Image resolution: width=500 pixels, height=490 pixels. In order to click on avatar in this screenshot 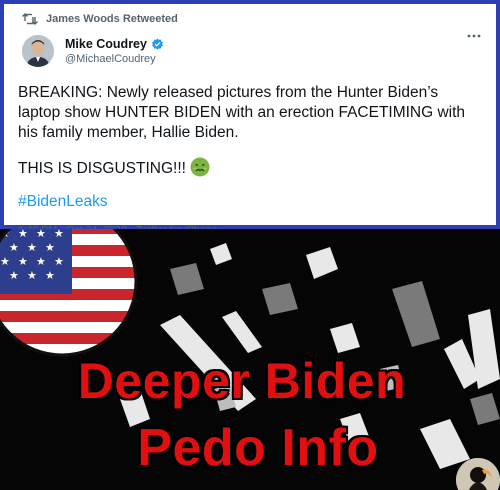, I will do `click(38, 51)`.